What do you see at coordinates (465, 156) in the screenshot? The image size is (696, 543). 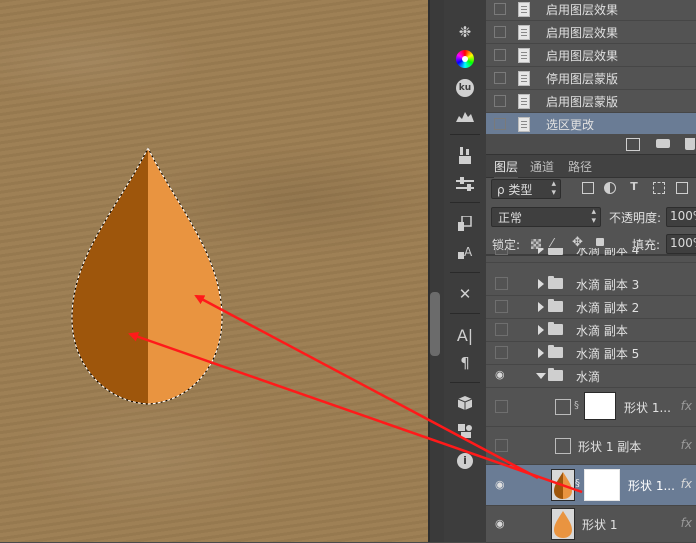 I see `brush-preset-icon` at bounding box center [465, 156].